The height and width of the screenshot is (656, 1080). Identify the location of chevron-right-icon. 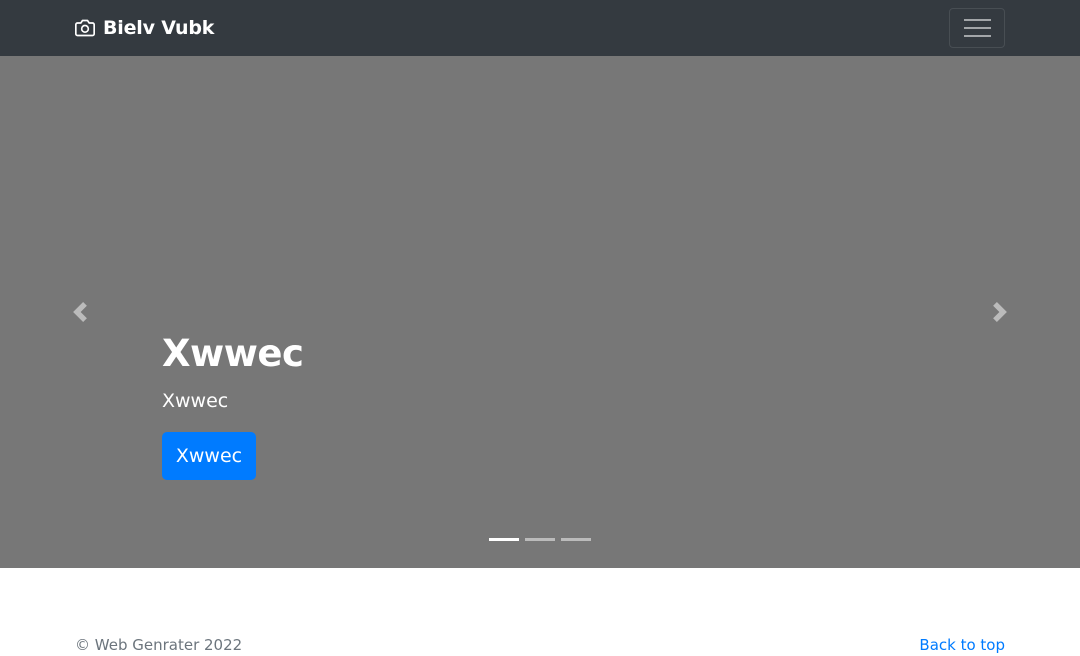
(1000, 312).